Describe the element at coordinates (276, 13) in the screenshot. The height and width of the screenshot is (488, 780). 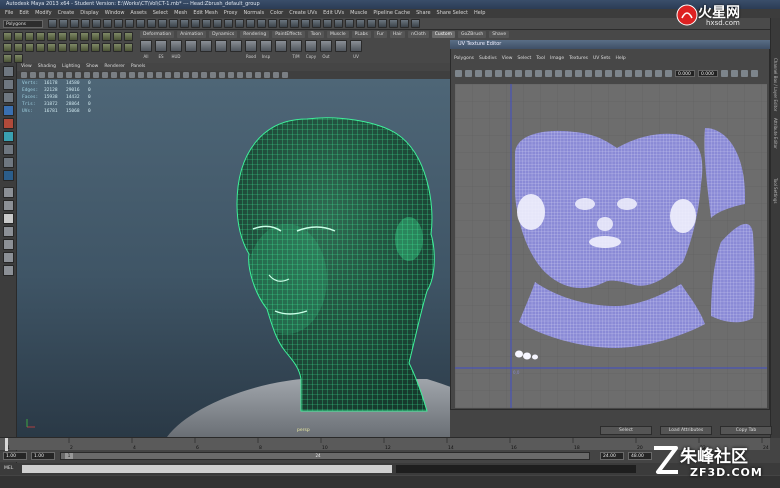
I see `menu-color: Color` at that location.